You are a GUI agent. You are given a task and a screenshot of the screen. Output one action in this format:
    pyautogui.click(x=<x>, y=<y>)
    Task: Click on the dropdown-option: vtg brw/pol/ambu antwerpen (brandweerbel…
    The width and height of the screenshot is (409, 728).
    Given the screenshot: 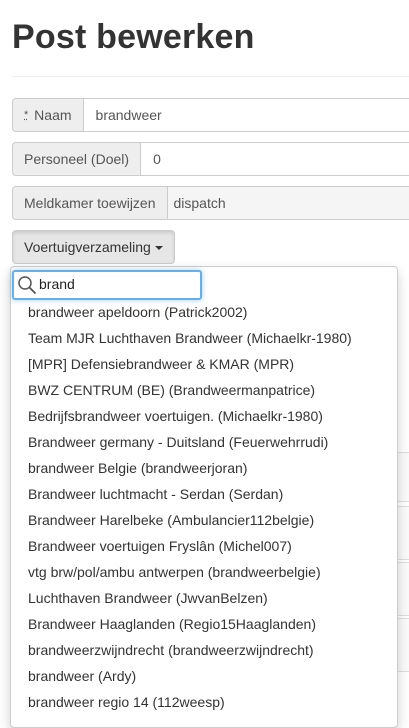 What is the action you would take?
    pyautogui.click(x=204, y=572)
    